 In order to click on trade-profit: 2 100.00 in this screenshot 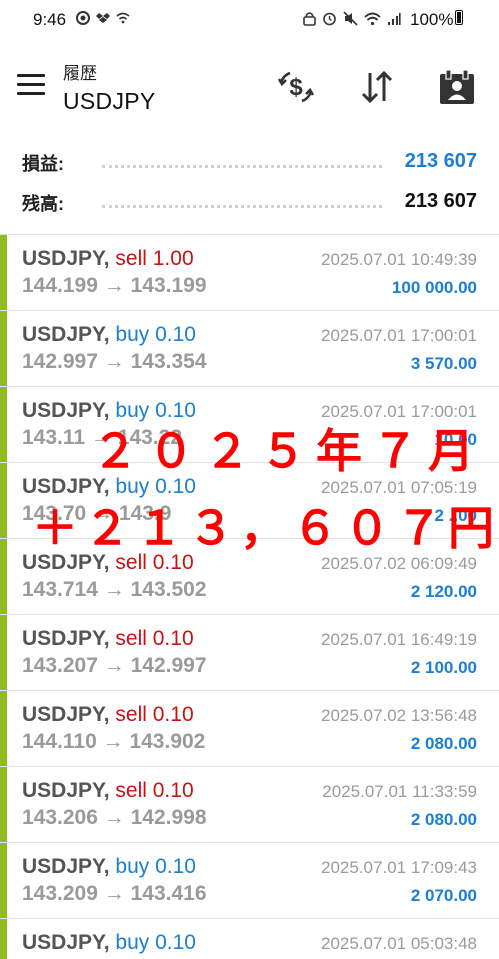, I will do `click(443, 667)`.